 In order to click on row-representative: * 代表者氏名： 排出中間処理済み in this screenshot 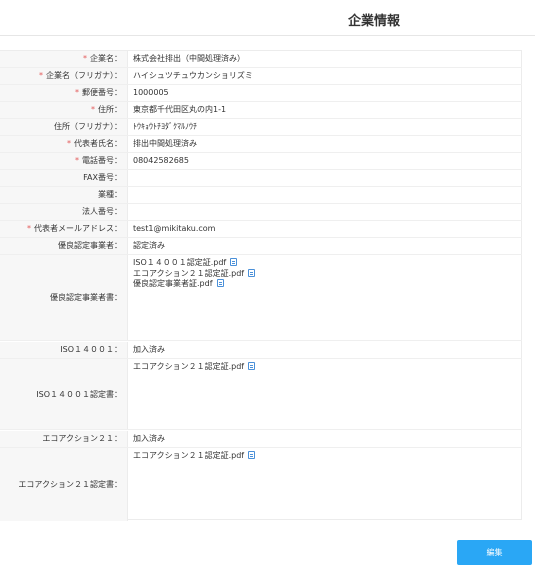, I will do `click(261, 144)`.